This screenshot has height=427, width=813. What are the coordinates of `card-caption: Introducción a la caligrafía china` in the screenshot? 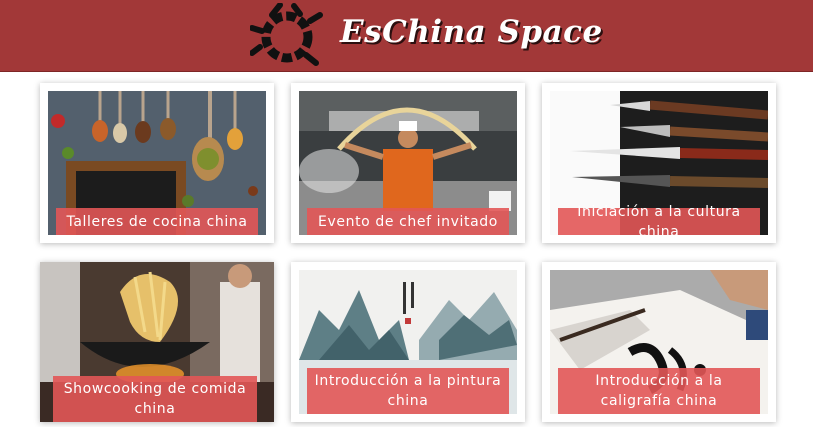 It's located at (659, 391).